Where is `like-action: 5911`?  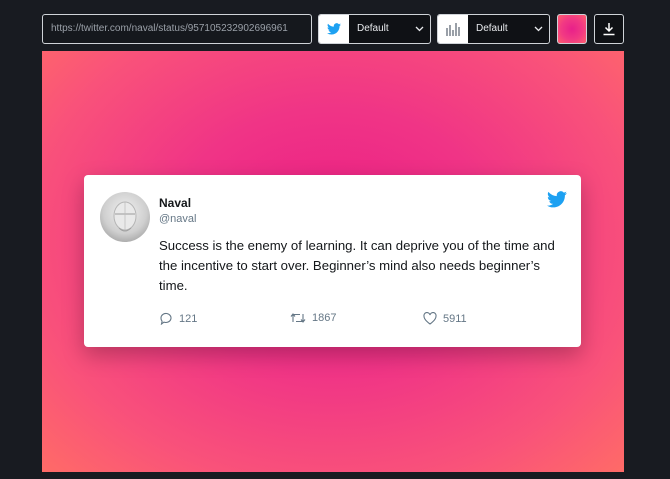
like-action: 5911 is located at coordinates (445, 318).